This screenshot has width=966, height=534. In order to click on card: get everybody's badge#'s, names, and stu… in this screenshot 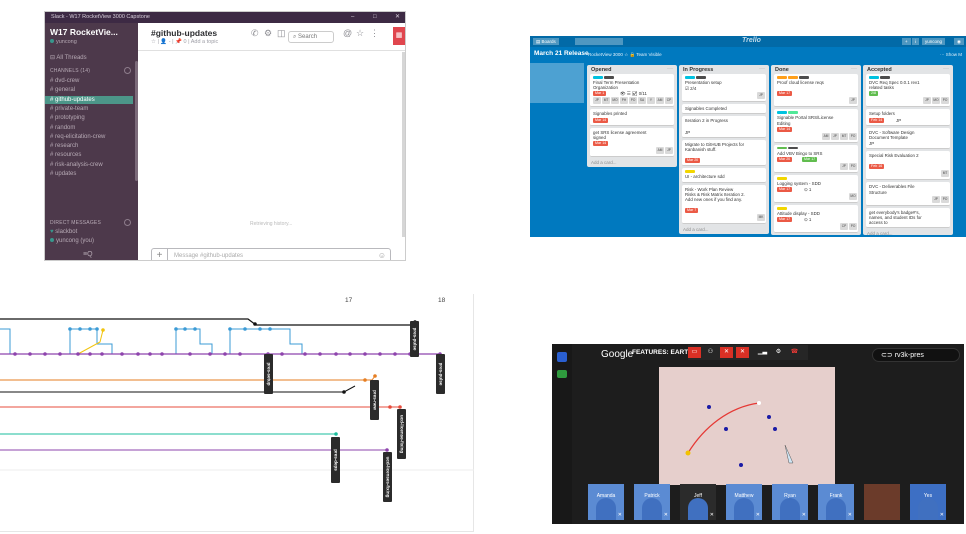, I will do `click(908, 218)`.